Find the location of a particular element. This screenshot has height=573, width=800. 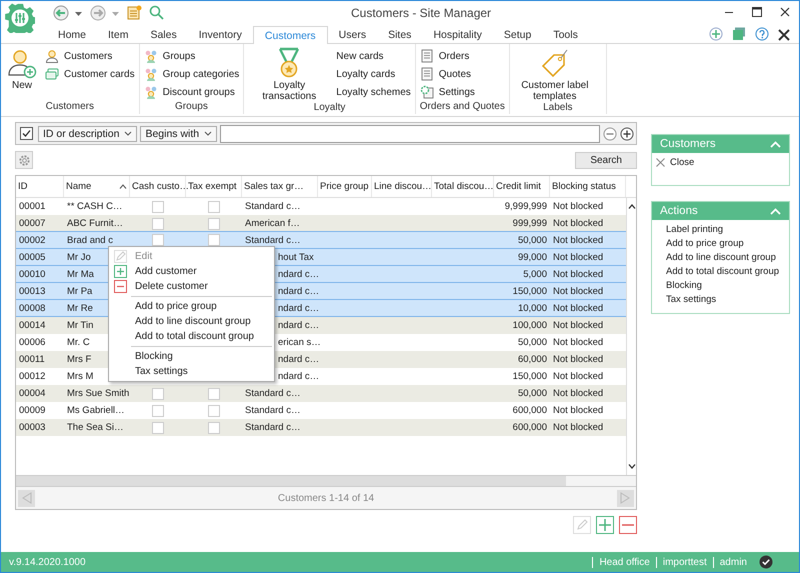

scroll-up-icon is located at coordinates (632, 206).